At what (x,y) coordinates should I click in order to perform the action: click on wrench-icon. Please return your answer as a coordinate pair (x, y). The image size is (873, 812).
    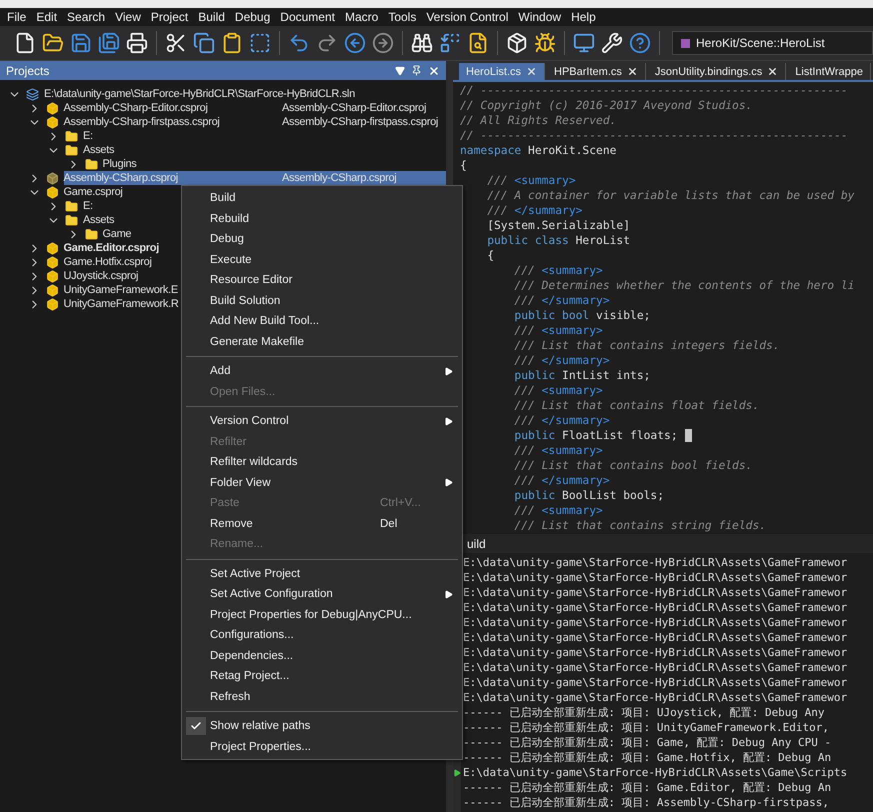
    Looking at the image, I should click on (612, 43).